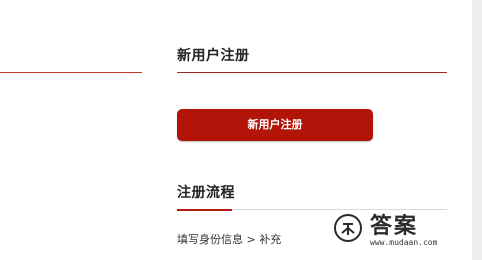 Image resolution: width=482 pixels, height=260 pixels. Describe the element at coordinates (312, 72) in the screenshot. I see `register-heading-divider` at that location.